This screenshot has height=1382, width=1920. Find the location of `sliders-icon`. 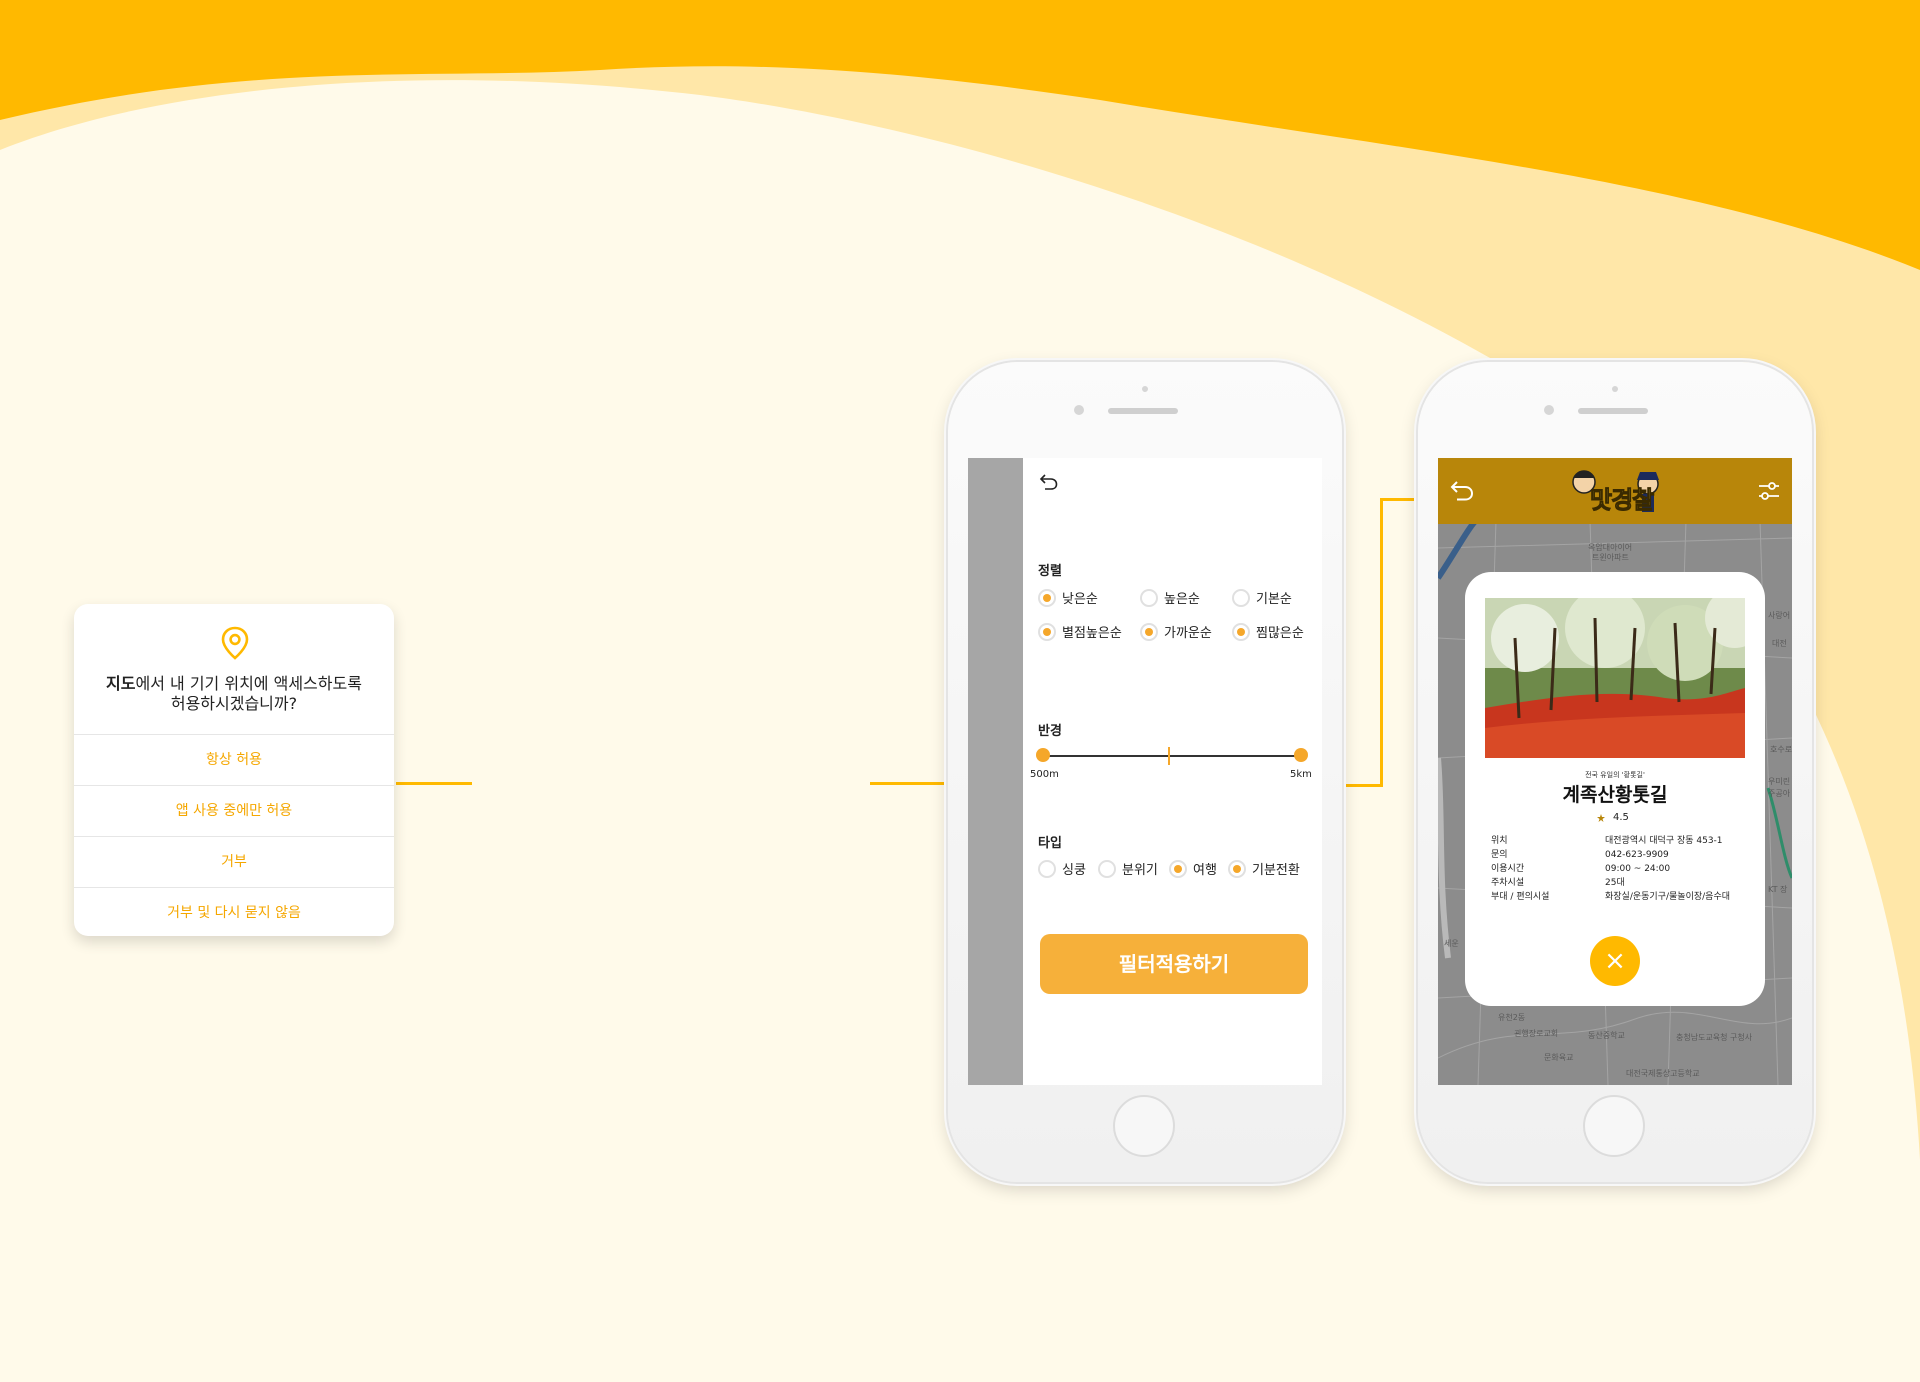

sliders-icon is located at coordinates (1769, 491).